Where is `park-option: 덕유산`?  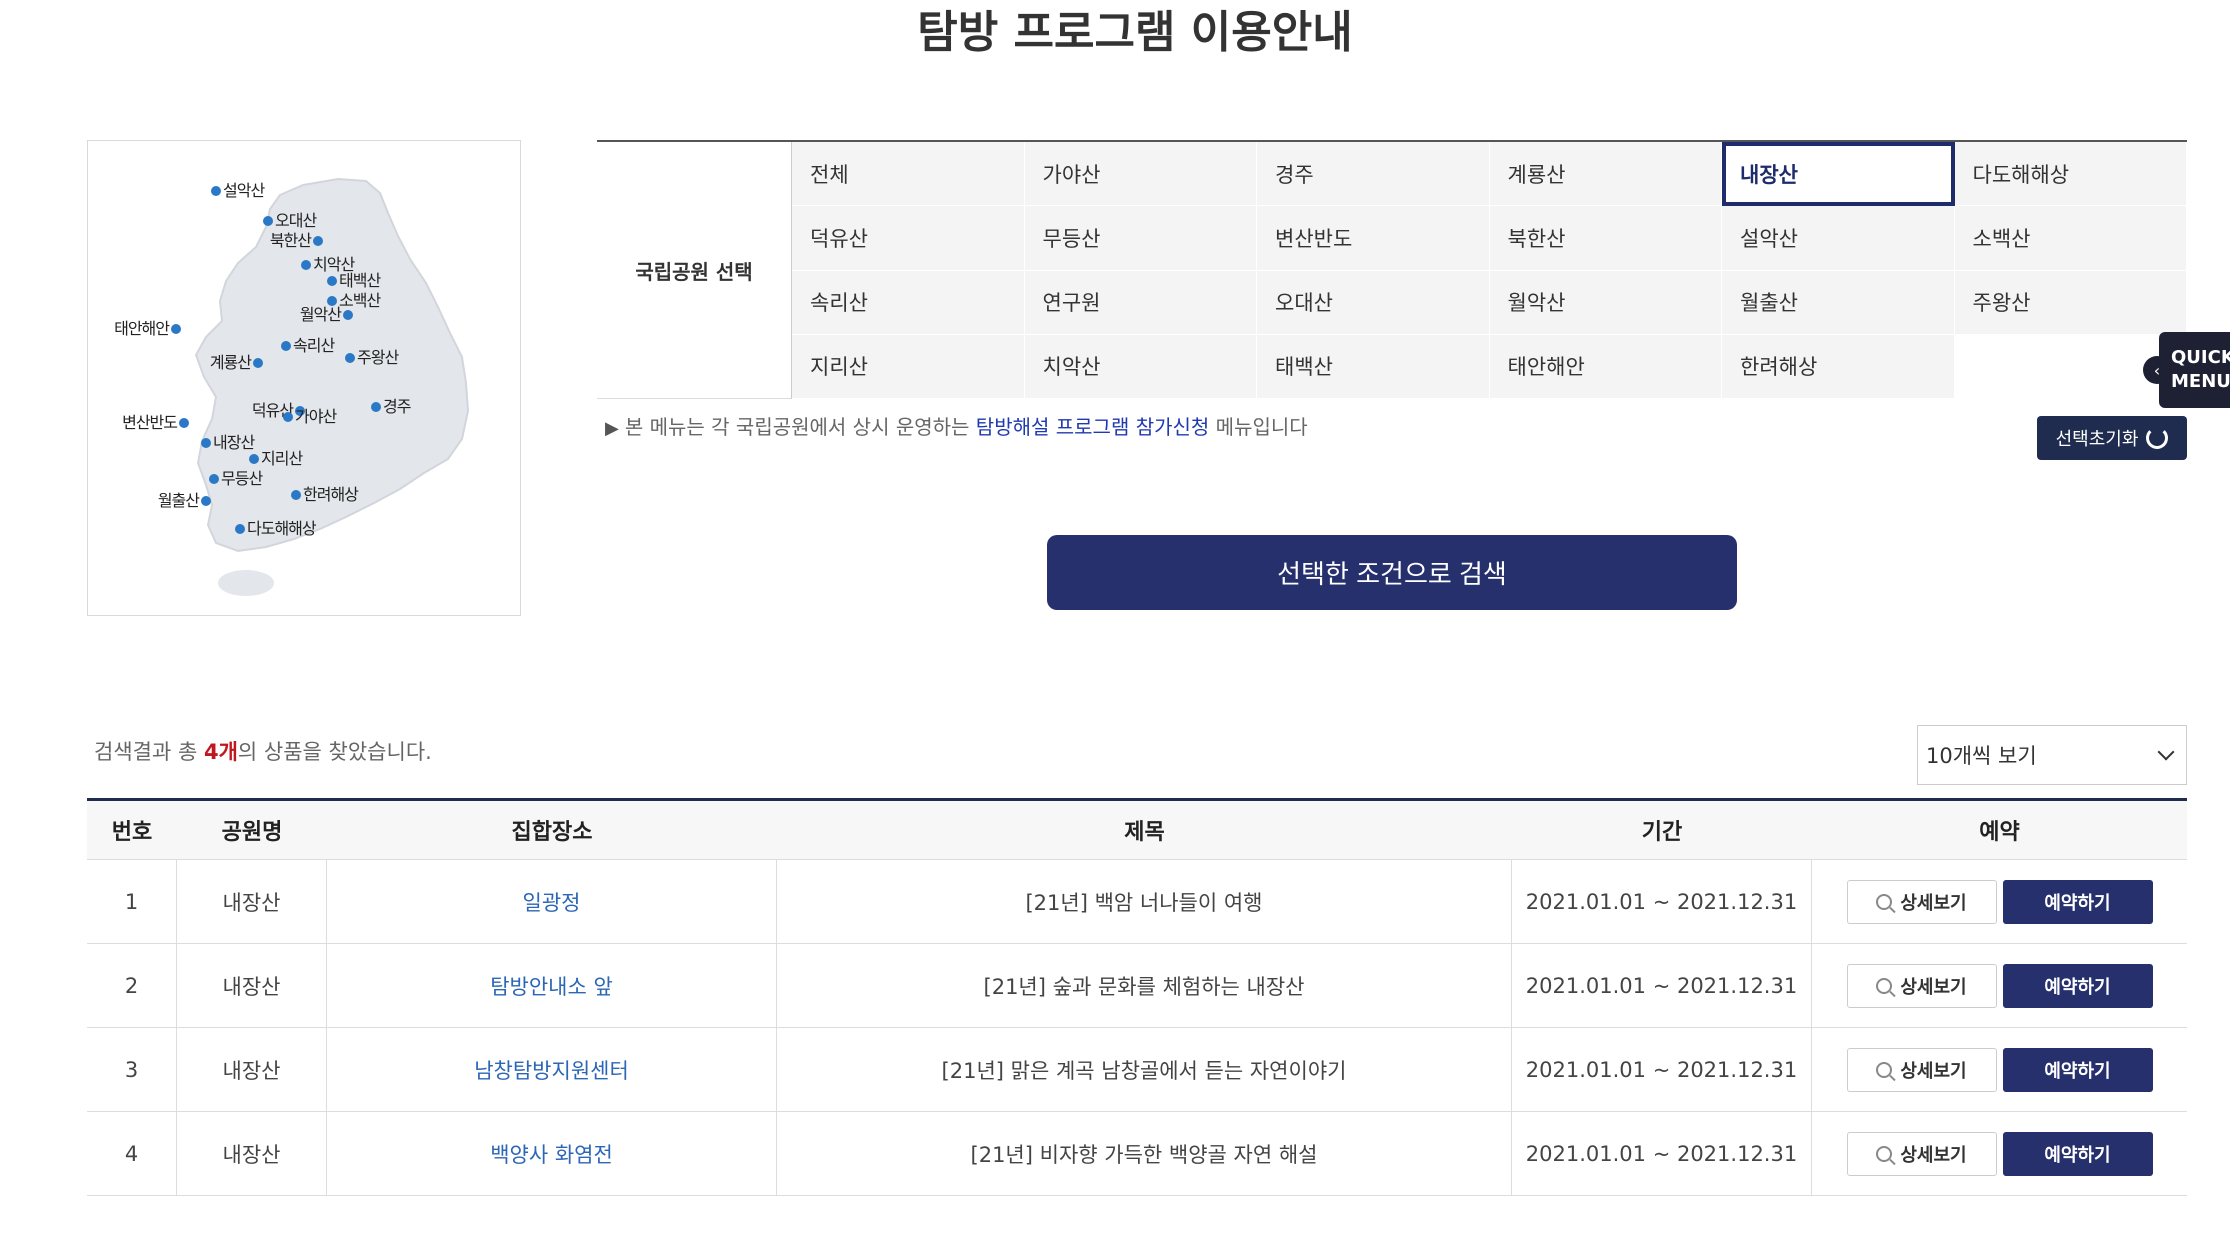
park-option: 덕유산 is located at coordinates (908, 238).